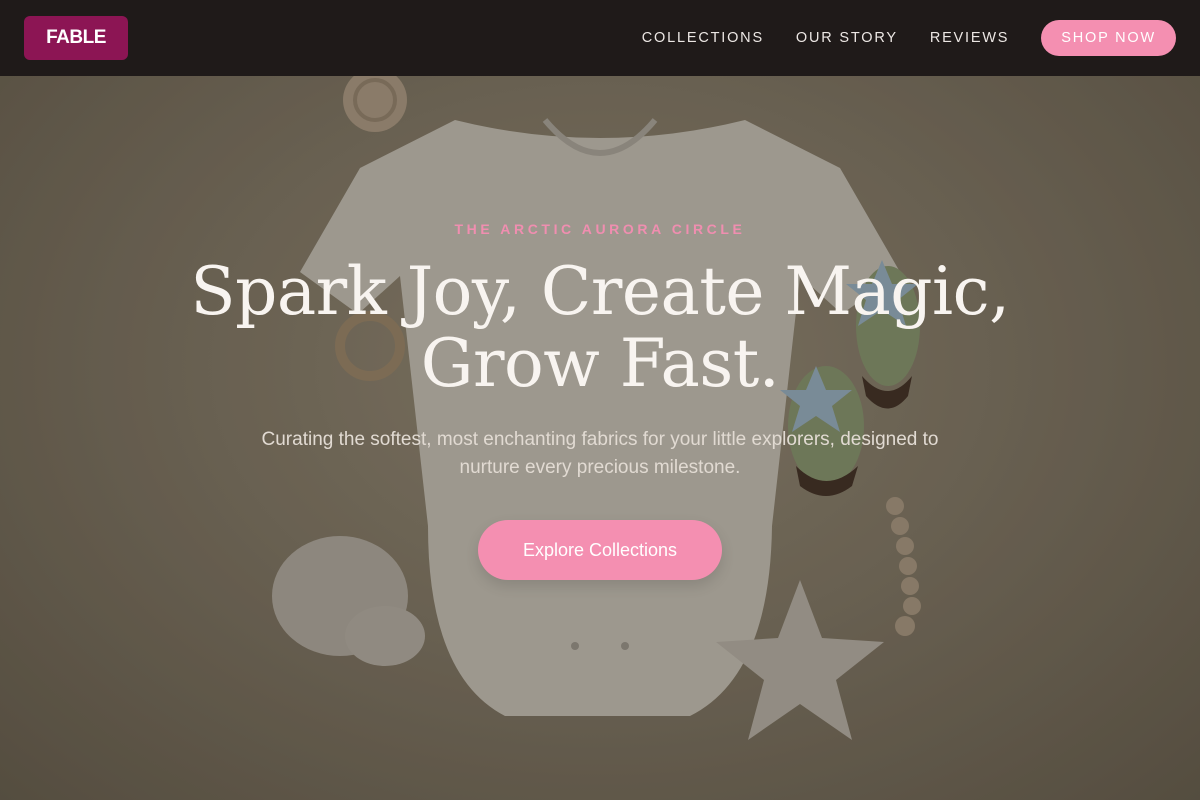 This screenshot has height=800, width=1200. I want to click on nav-link-collections: COLLECTIONS, so click(703, 38).